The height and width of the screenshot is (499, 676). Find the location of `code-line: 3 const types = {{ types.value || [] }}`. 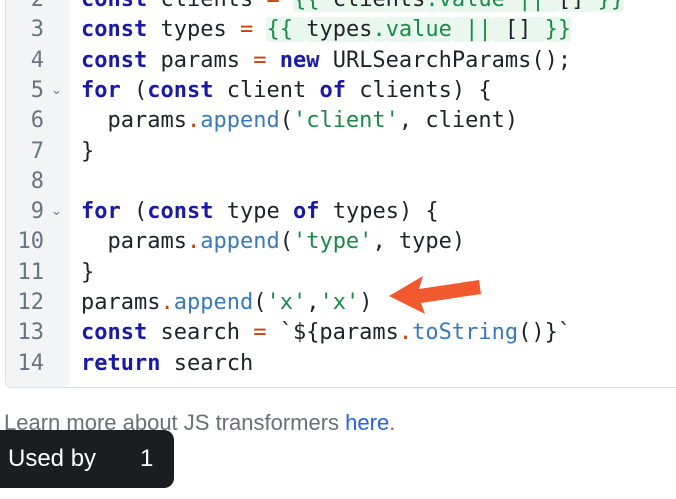

code-line: 3 const types = {{ types.value || [] }} is located at coordinates (341, 30).